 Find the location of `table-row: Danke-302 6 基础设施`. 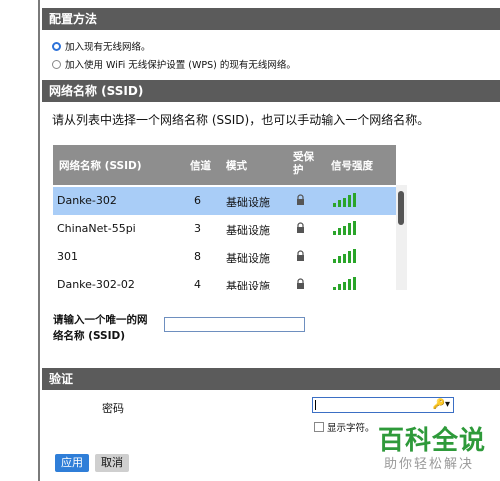

table-row: Danke-302 6 基础设施 is located at coordinates (224, 201).